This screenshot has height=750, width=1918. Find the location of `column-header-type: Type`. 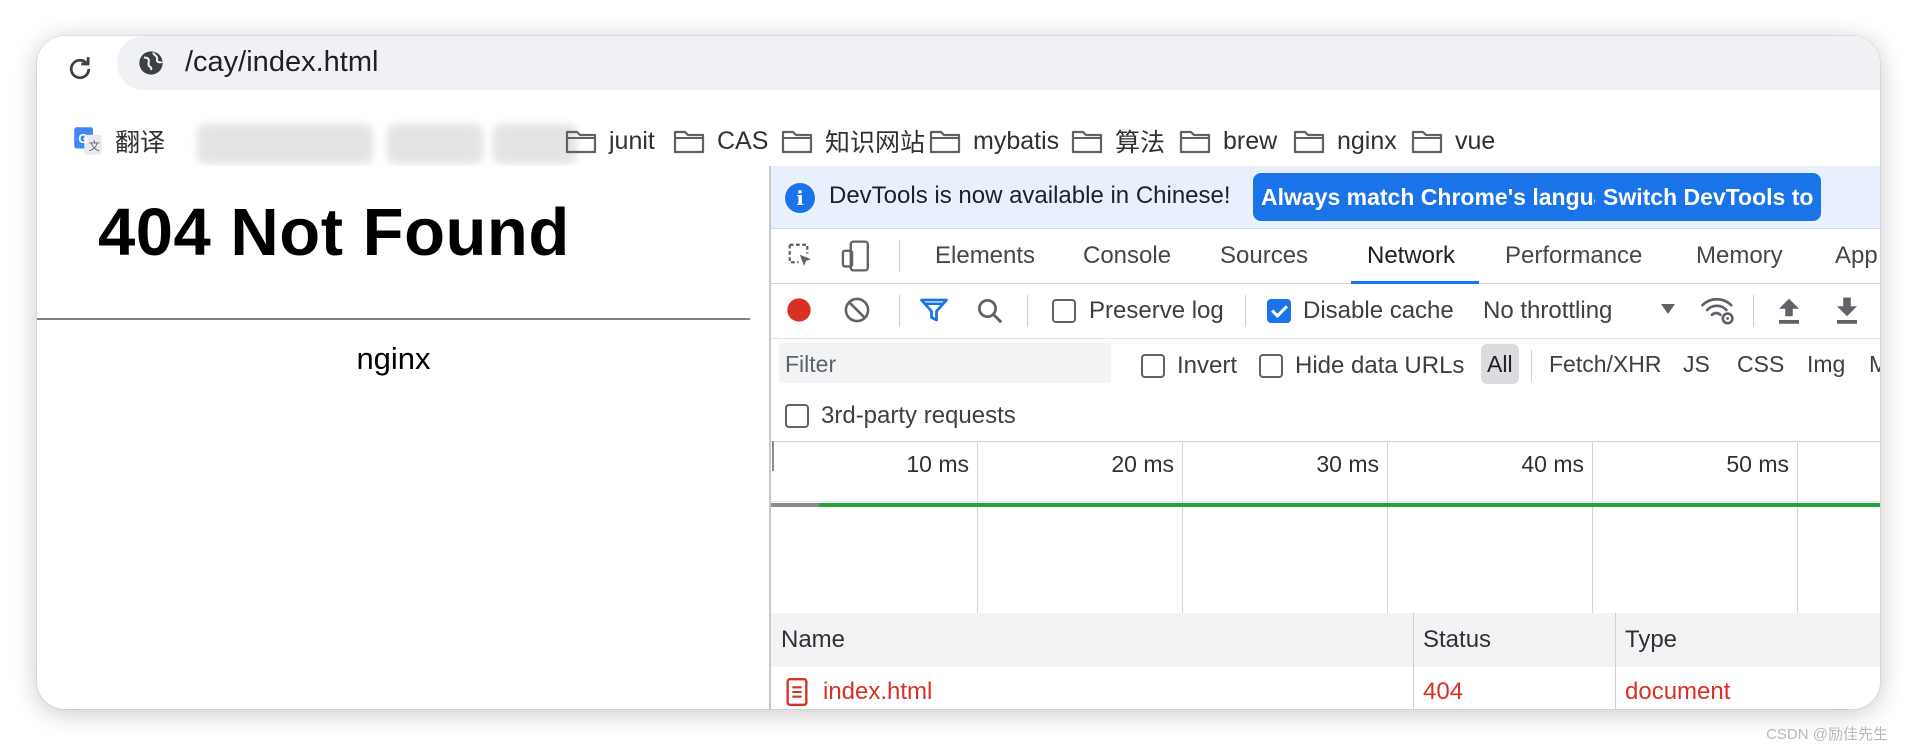

column-header-type: Type is located at coordinates (1651, 640).